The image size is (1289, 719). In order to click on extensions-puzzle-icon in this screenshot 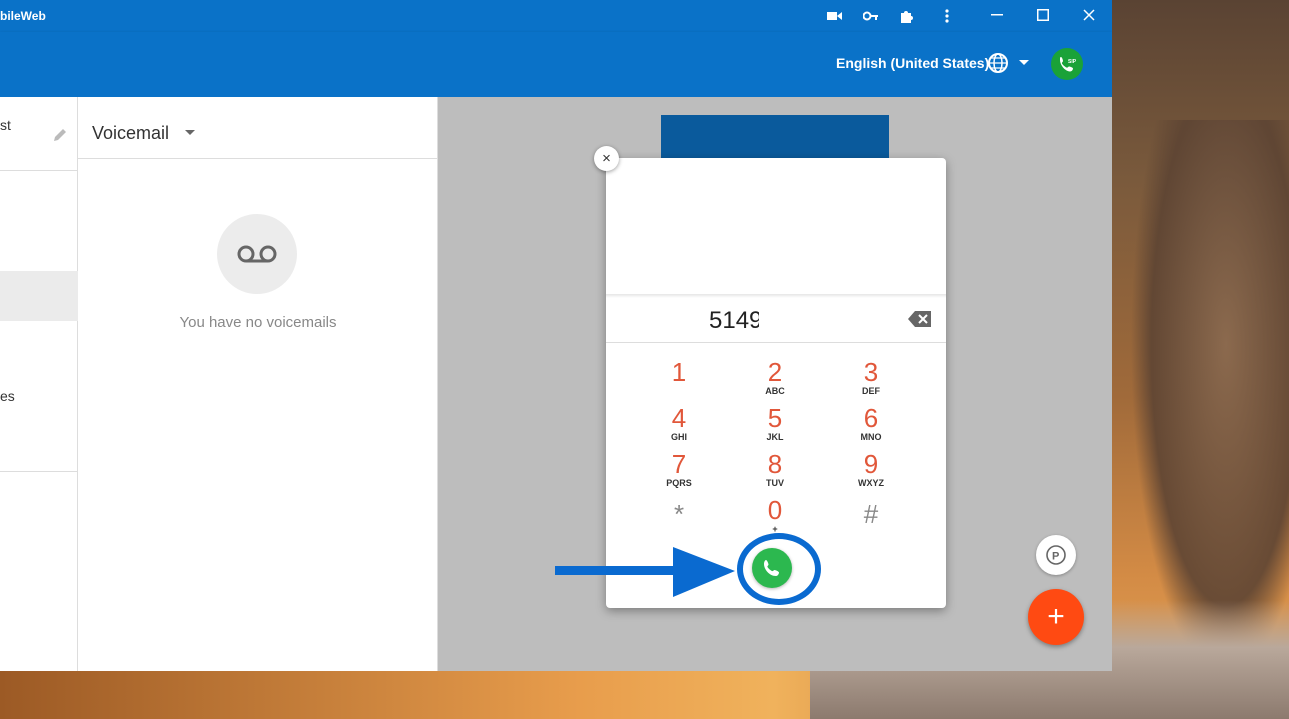, I will do `click(907, 16)`.